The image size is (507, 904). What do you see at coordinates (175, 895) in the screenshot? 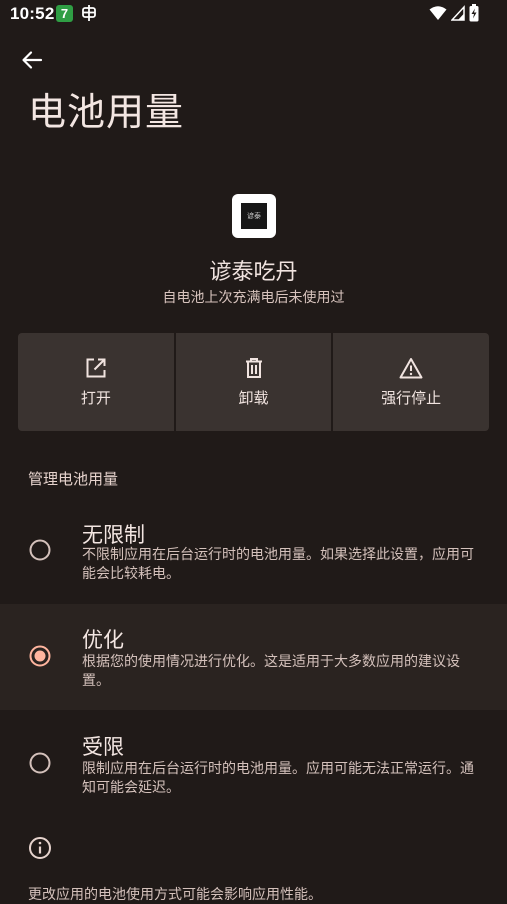
I see `footer-text: 更改应用的电池使用方式可能会影响应用性能。` at bounding box center [175, 895].